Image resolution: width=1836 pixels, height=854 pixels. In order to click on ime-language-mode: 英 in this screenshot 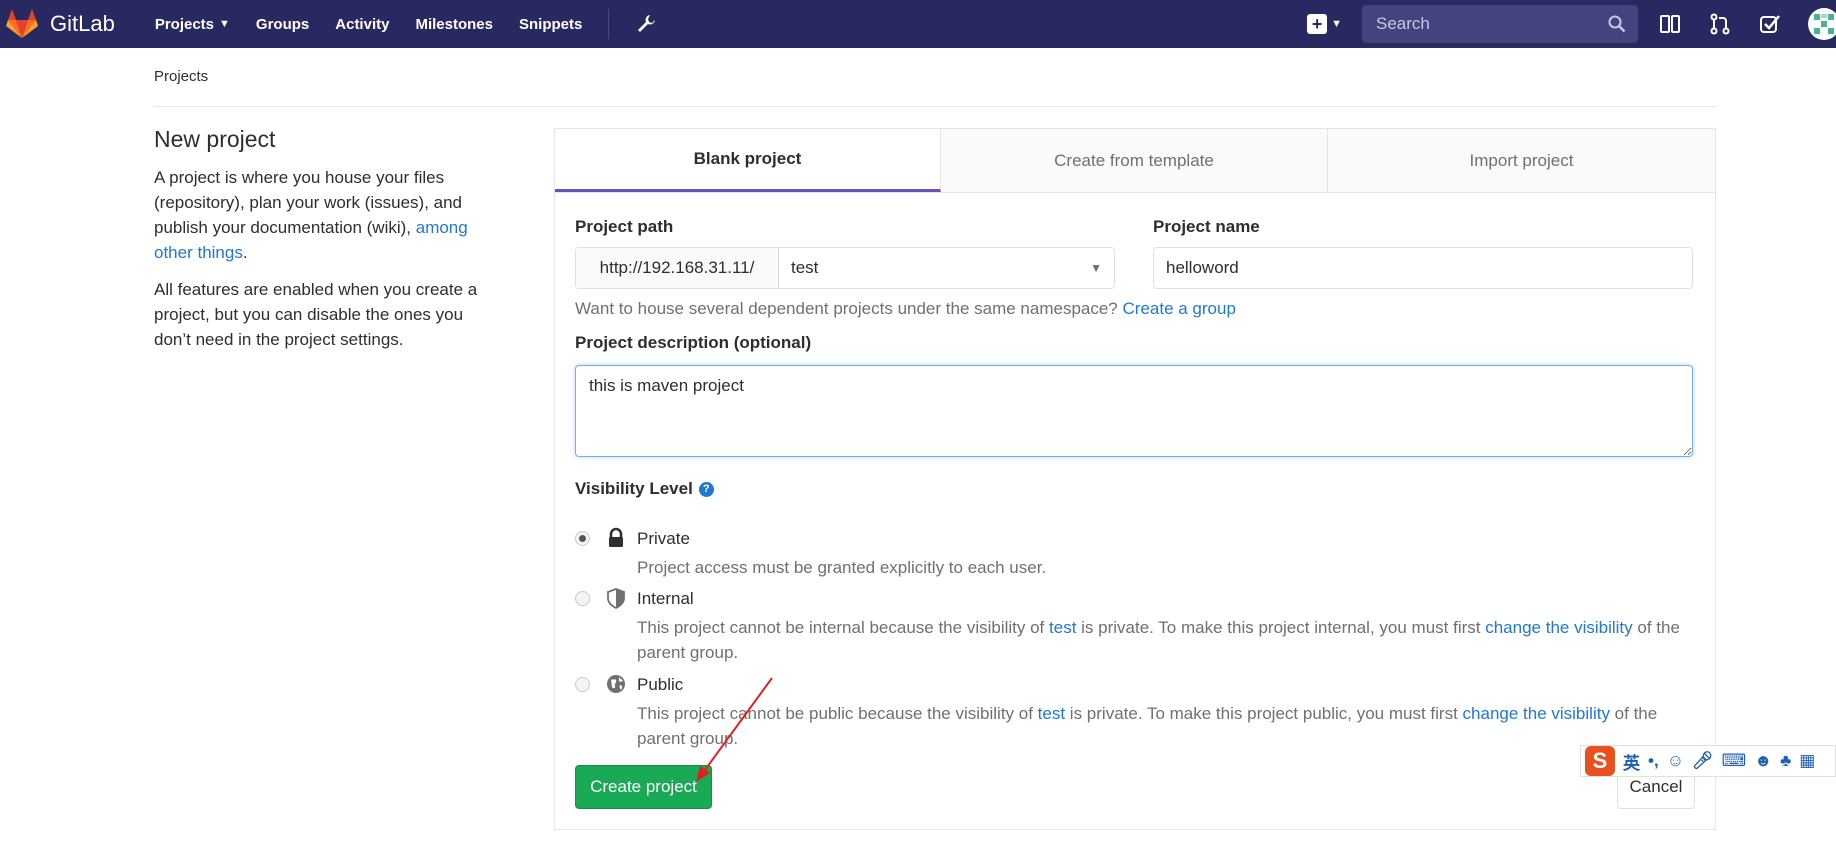, I will do `click(1631, 761)`.